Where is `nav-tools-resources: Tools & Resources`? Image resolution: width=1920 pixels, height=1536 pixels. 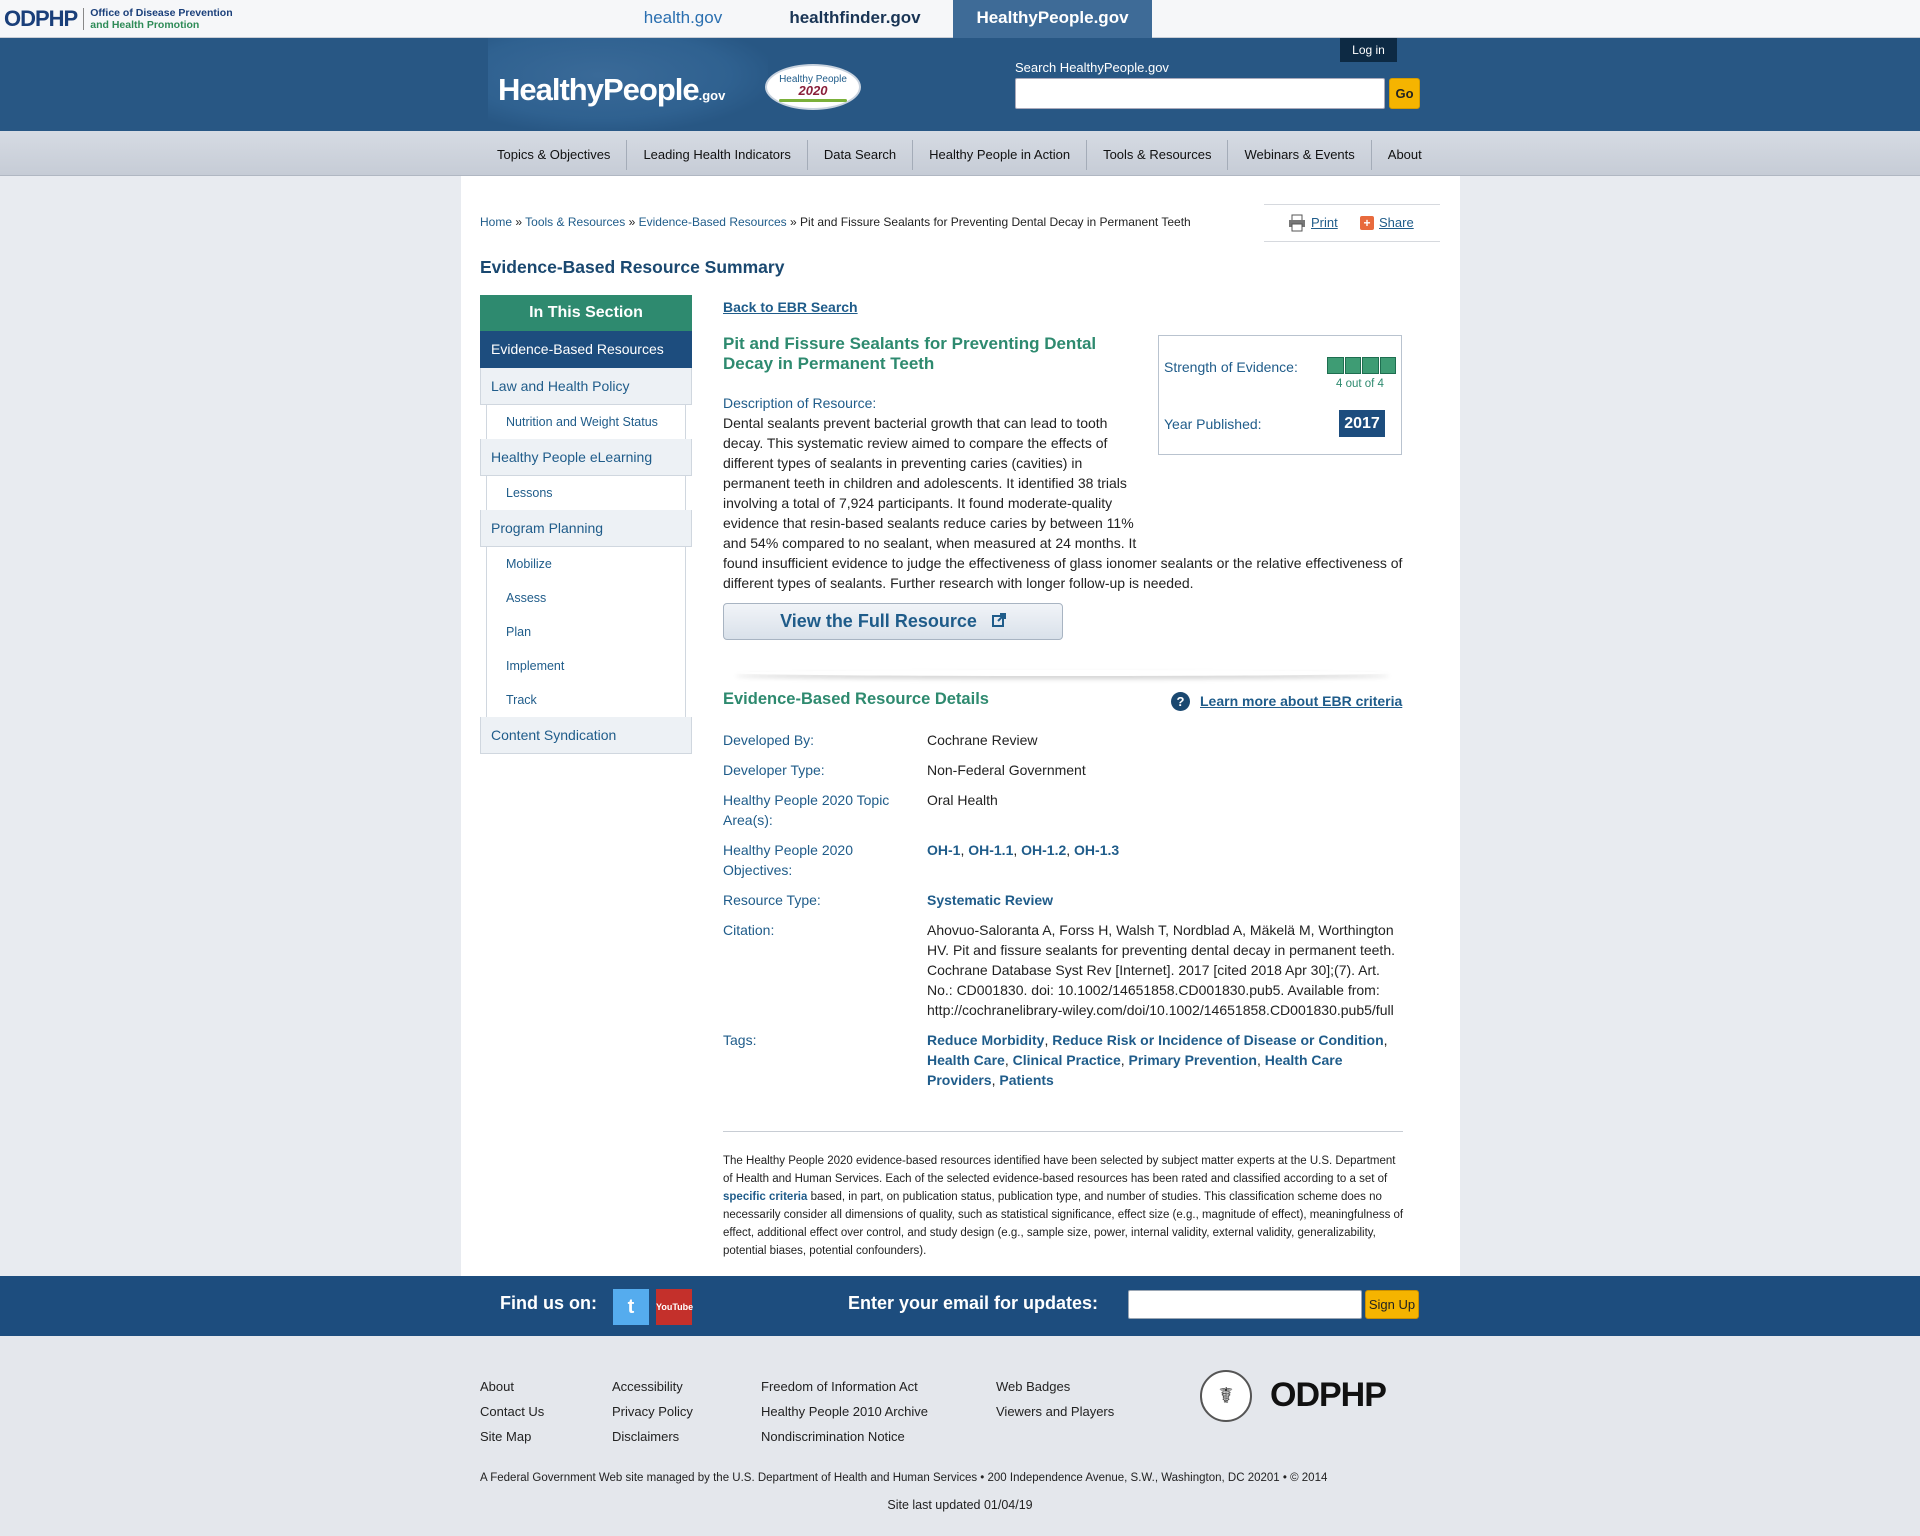 nav-tools-resources: Tools & Resources is located at coordinates (1158, 155).